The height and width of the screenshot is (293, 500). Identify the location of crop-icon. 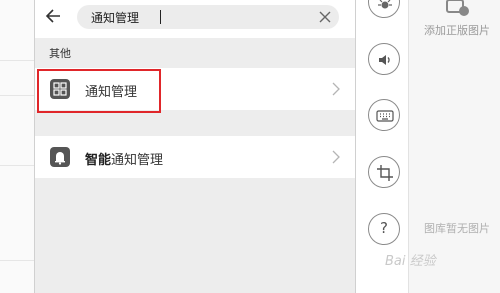
(385, 173).